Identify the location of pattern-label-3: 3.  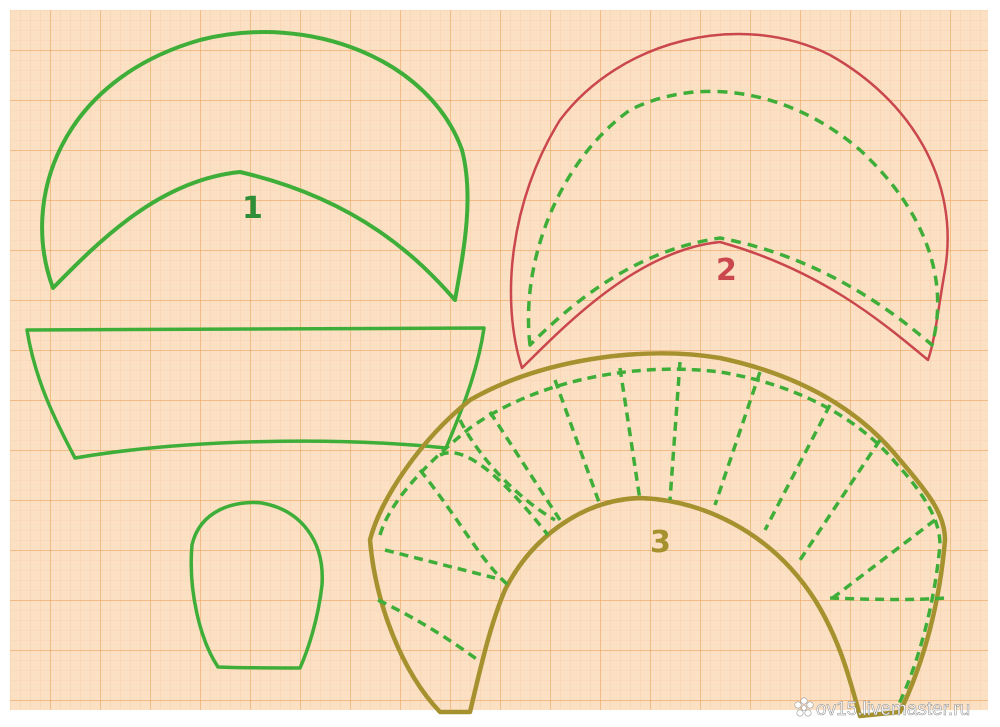
(660, 542).